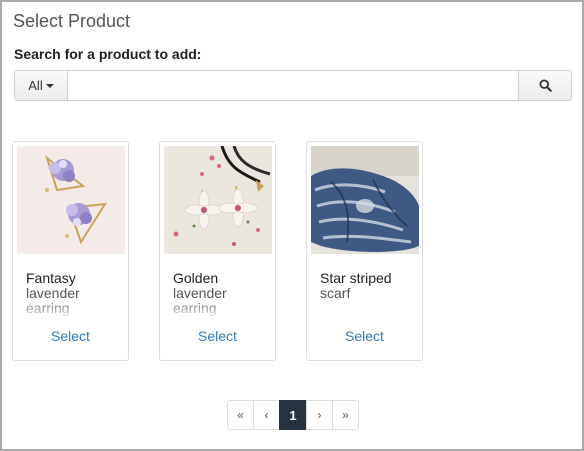  I want to click on previous-page-button: ‹, so click(266, 415).